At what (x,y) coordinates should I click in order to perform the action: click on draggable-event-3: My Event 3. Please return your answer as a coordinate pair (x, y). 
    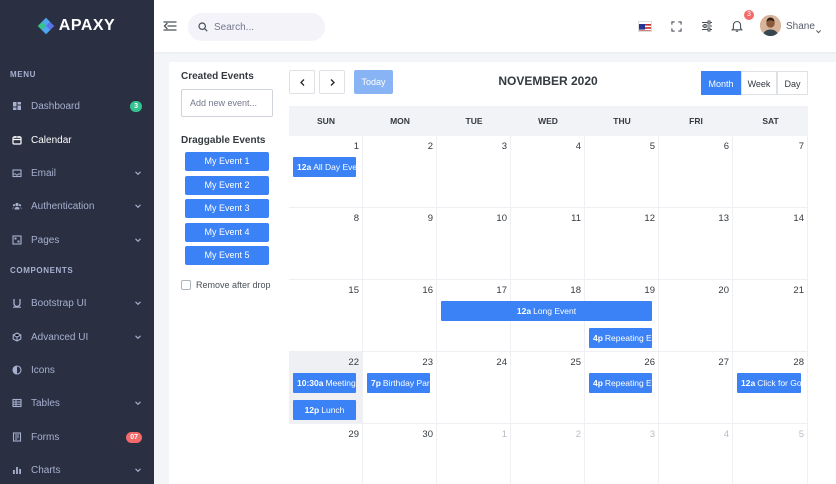
    Looking at the image, I should click on (227, 208).